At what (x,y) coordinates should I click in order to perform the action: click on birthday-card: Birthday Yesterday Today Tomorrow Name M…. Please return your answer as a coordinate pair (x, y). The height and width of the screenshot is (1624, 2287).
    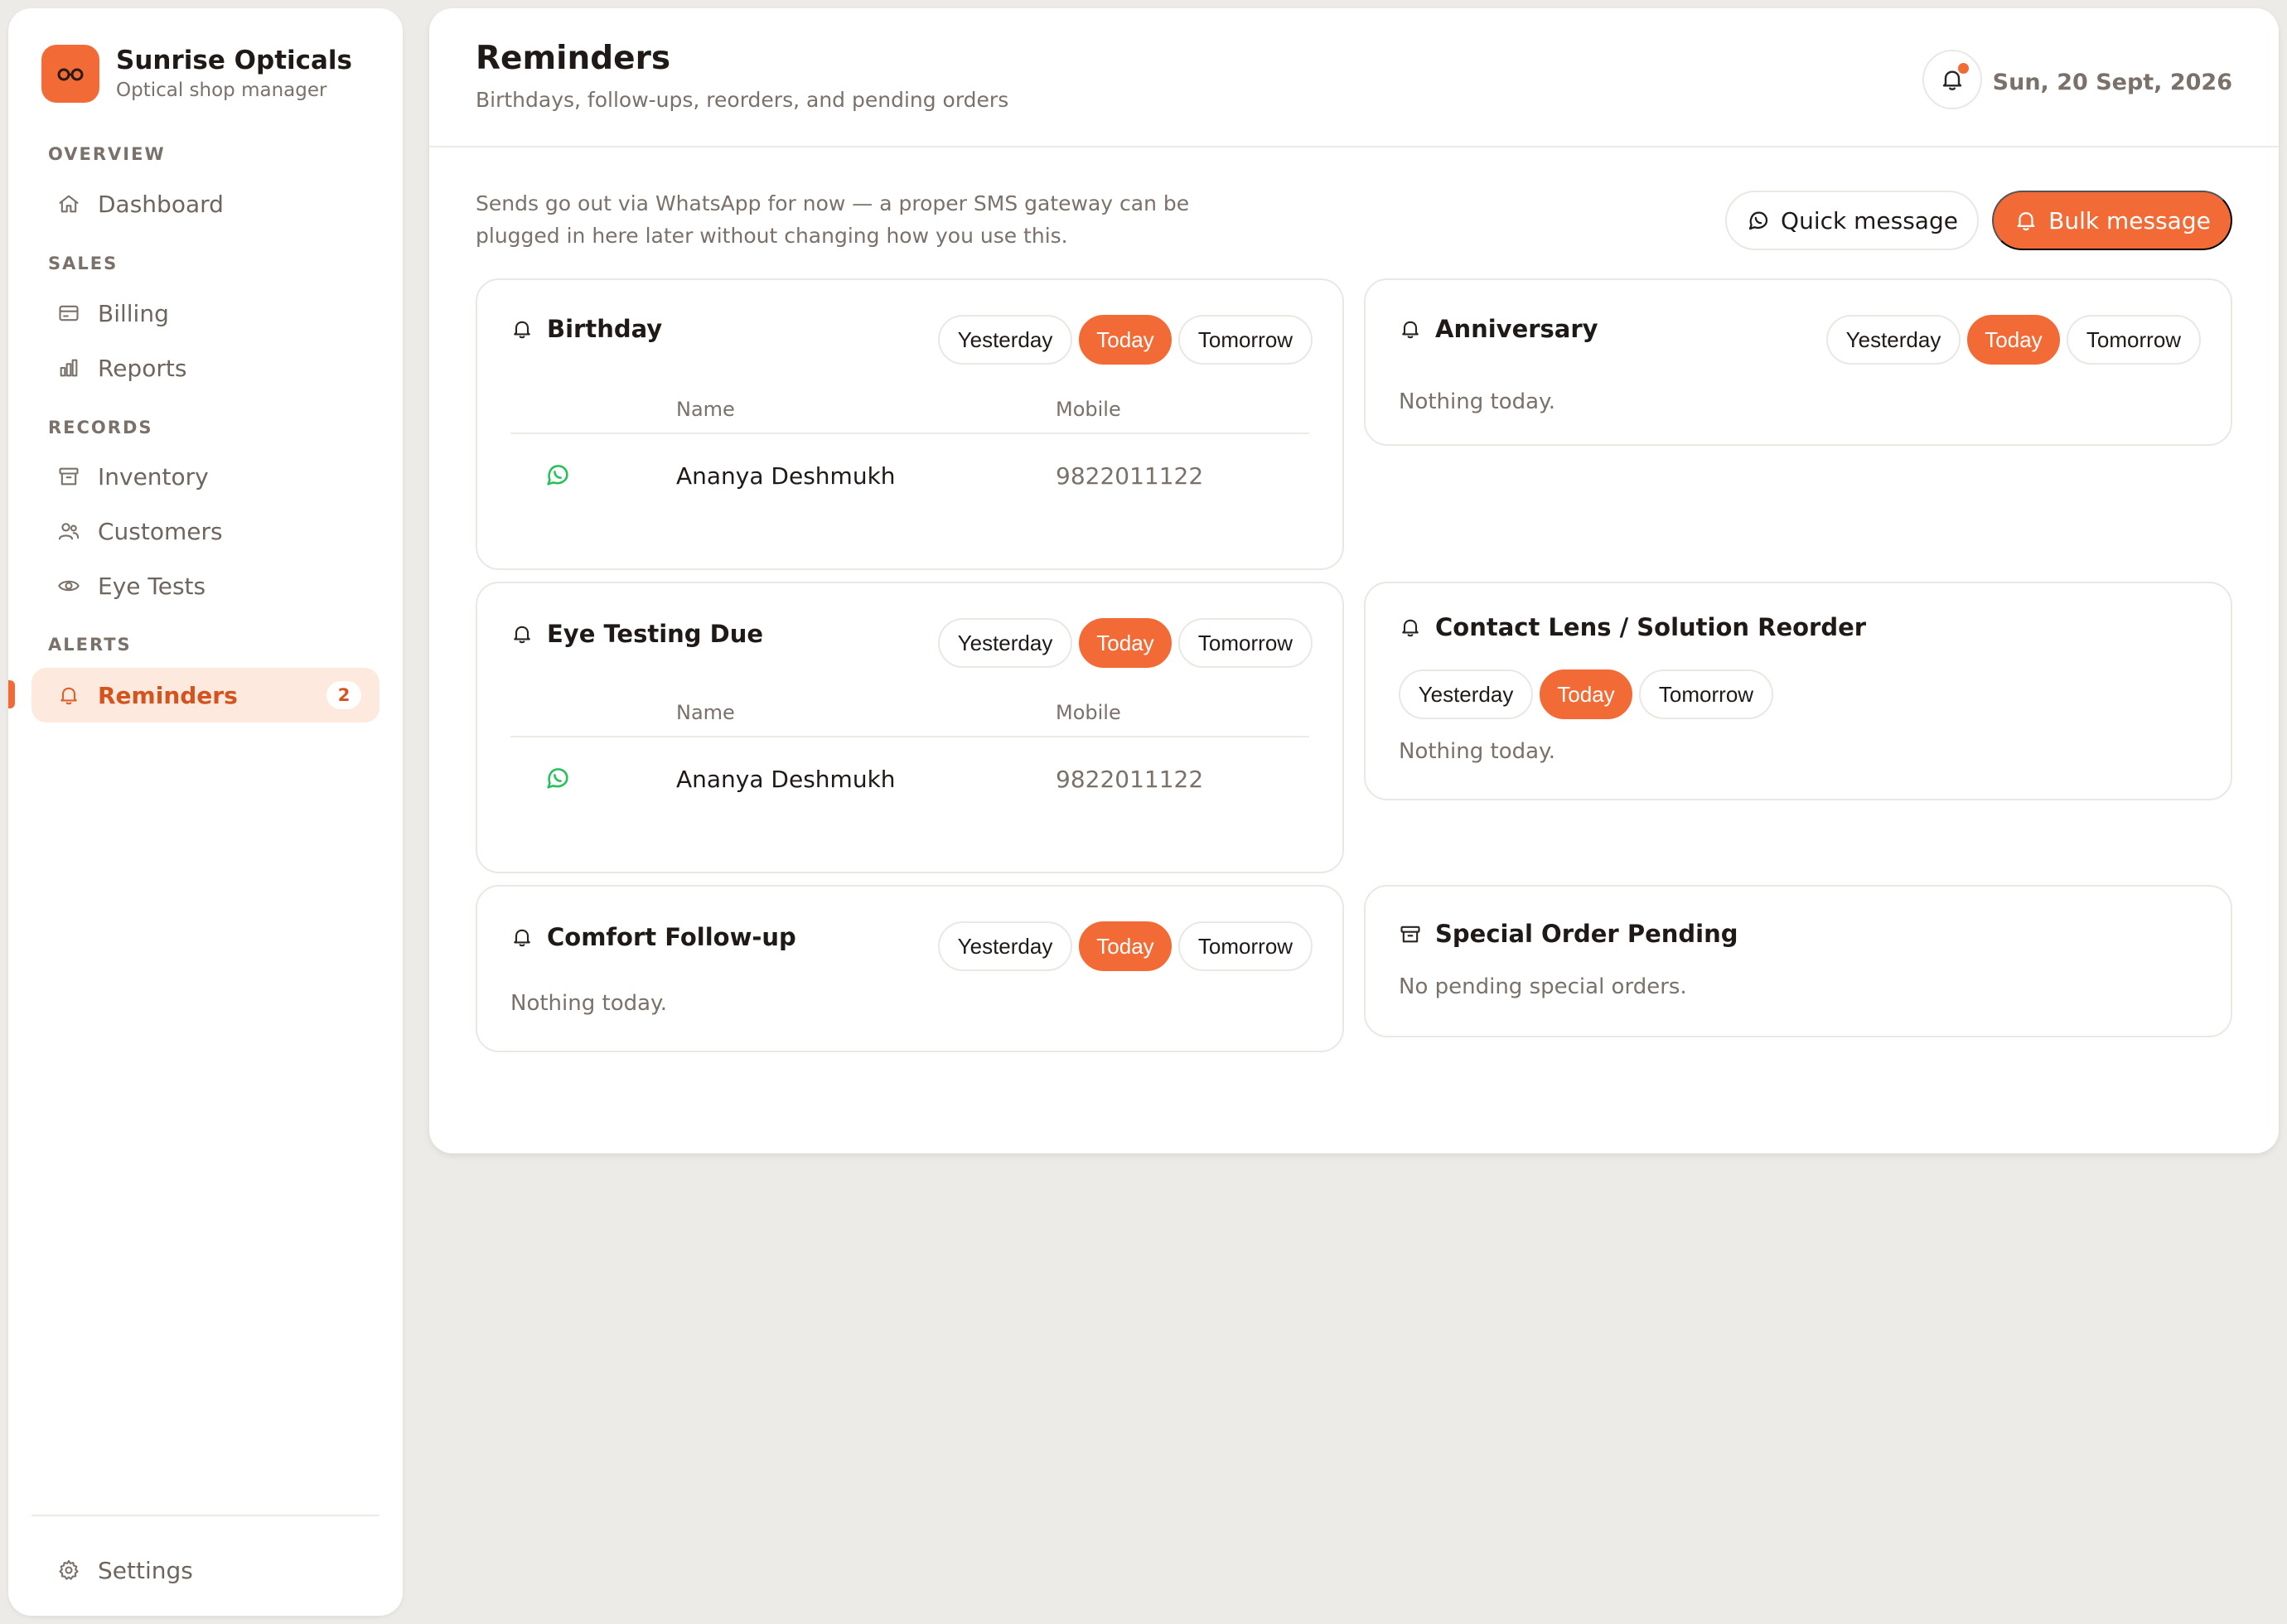
    Looking at the image, I should click on (910, 424).